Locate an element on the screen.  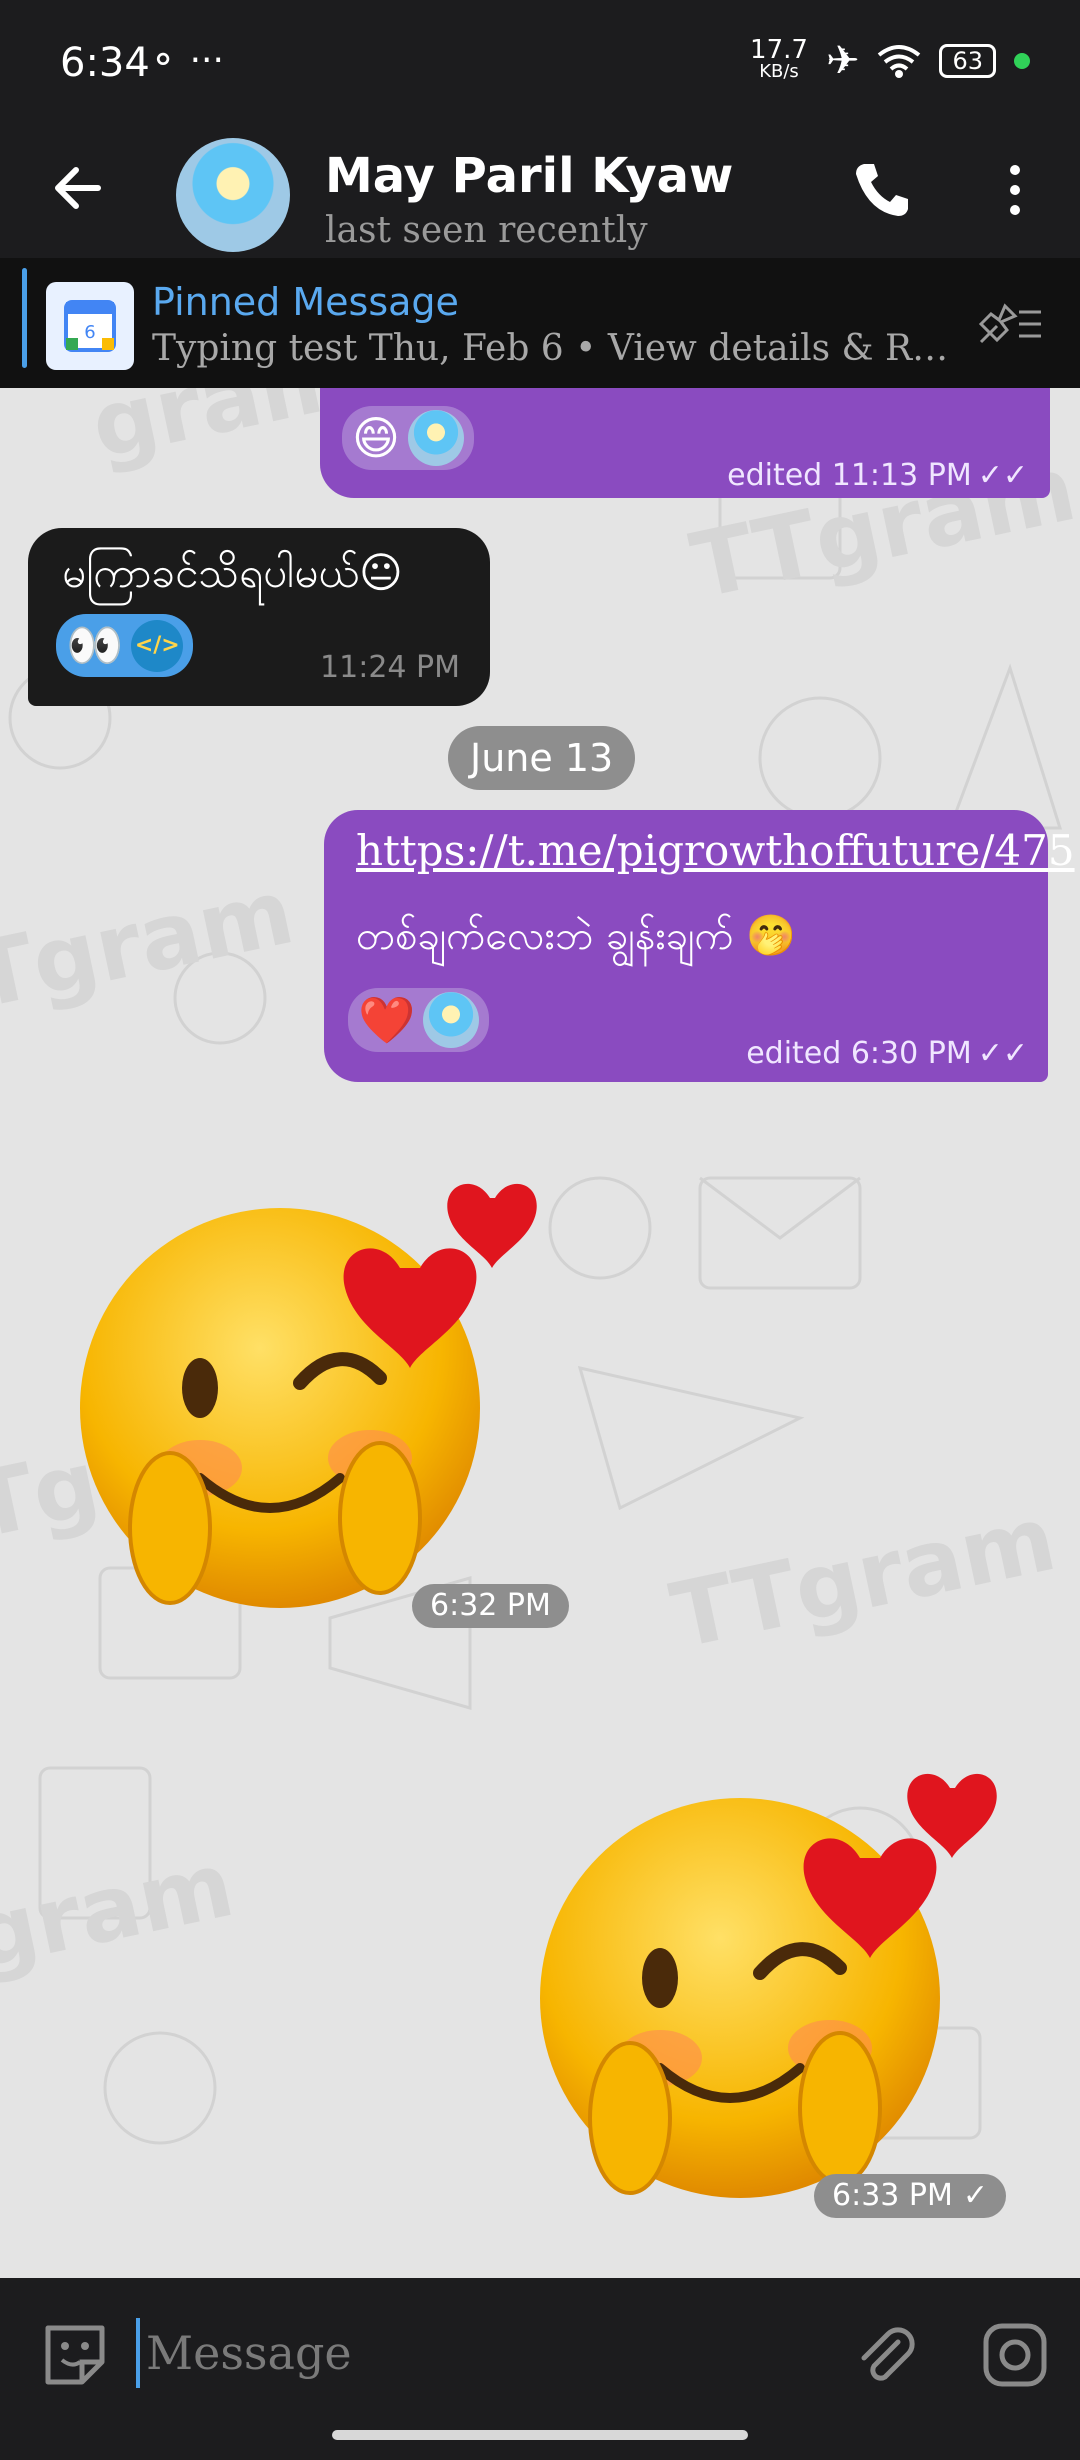
phone-icon is located at coordinates (882, 190).